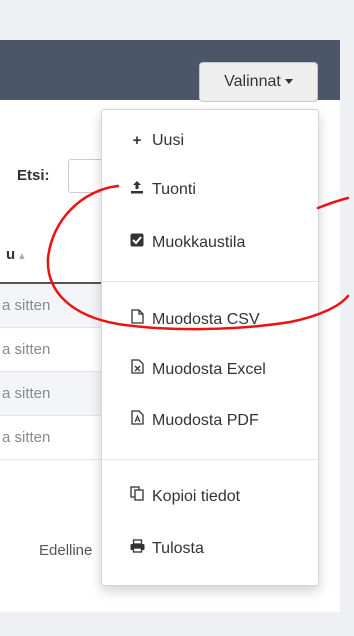  I want to click on menu-item-label: Tuonti, so click(174, 189).